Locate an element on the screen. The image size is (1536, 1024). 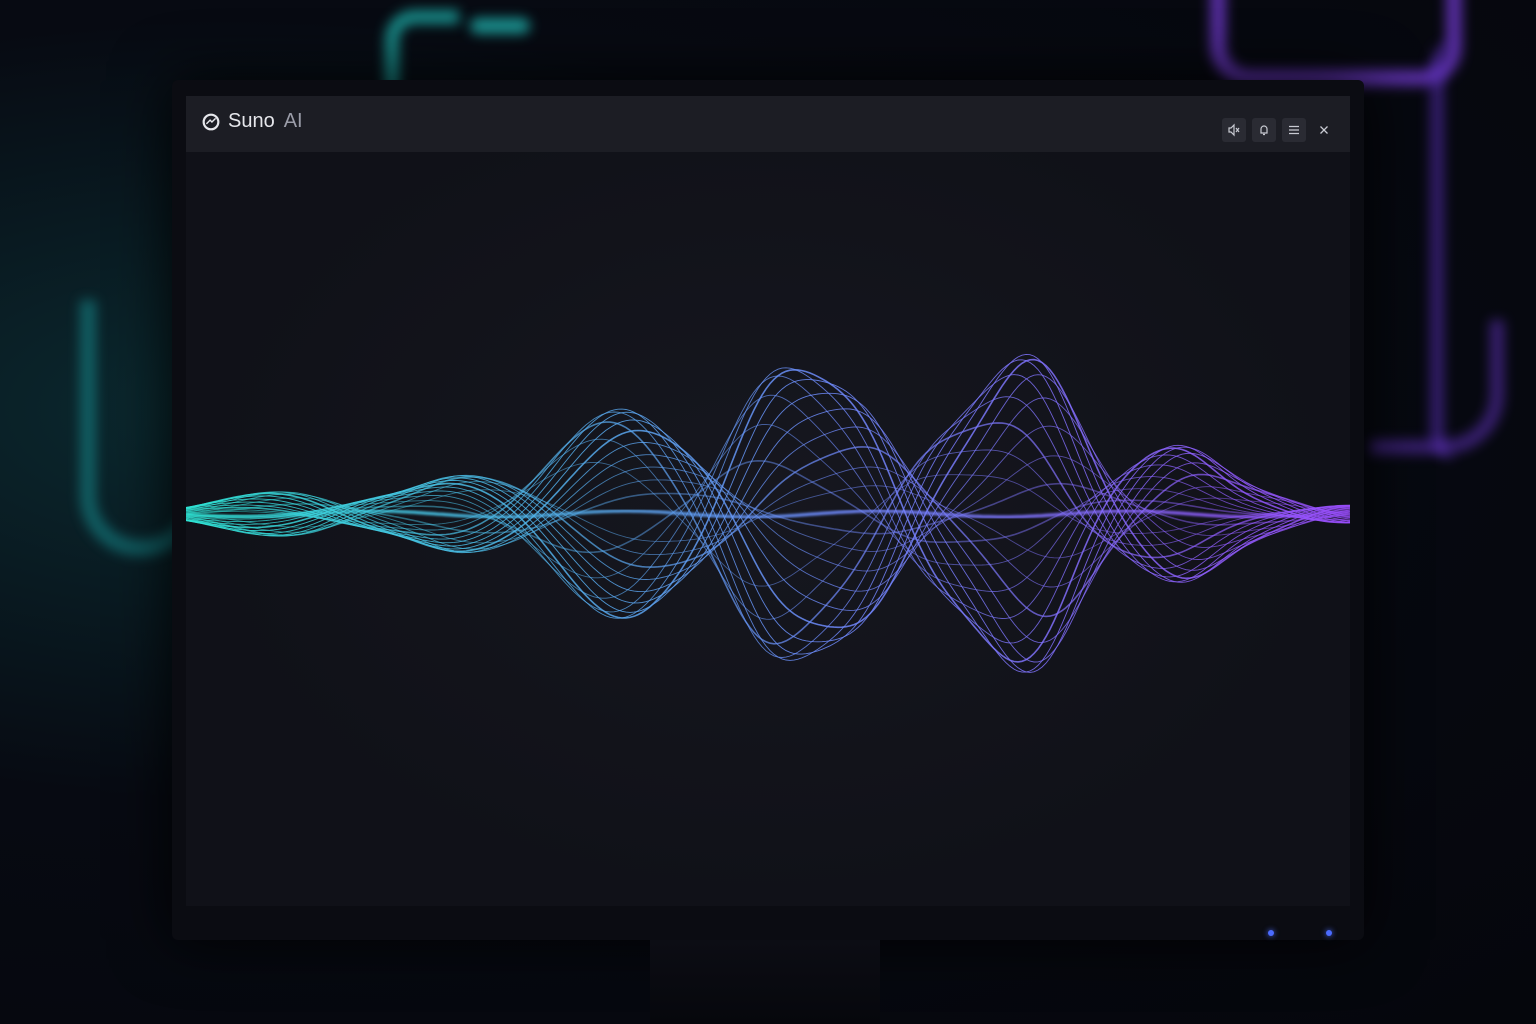
mute-button is located at coordinates (1234, 130).